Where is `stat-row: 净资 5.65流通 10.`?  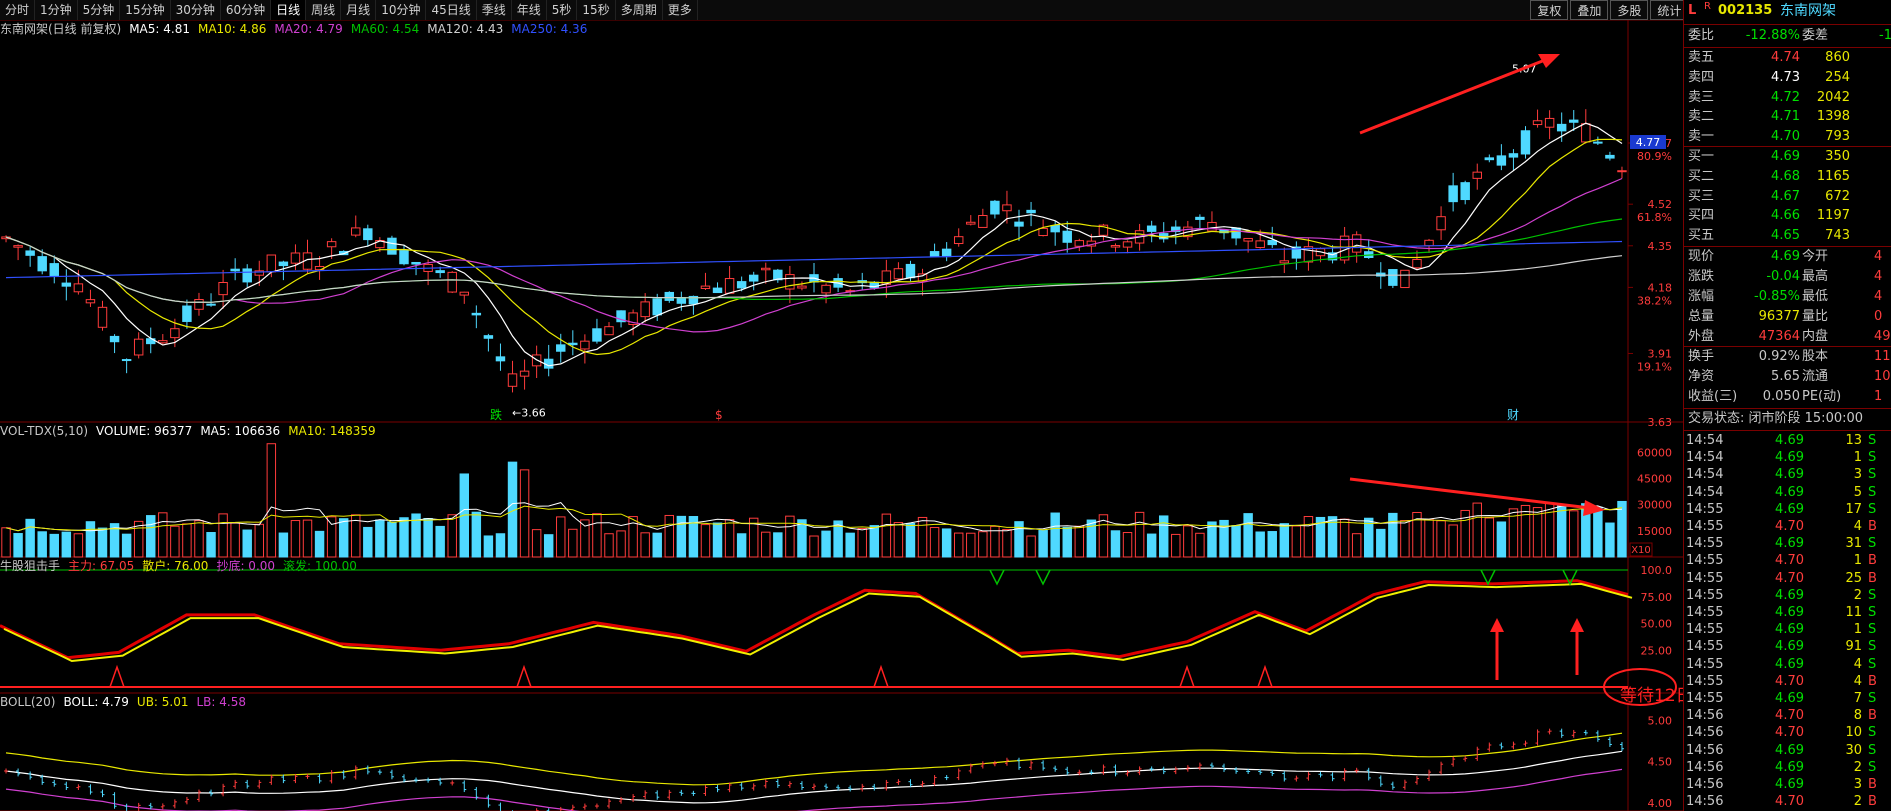 stat-row: 净资 5.65流通 10. is located at coordinates (1787, 377).